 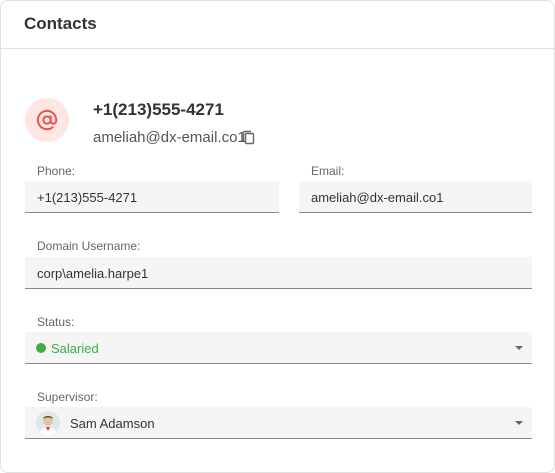 What do you see at coordinates (67, 397) in the screenshot?
I see `supervisor-label: Supervisor:` at bounding box center [67, 397].